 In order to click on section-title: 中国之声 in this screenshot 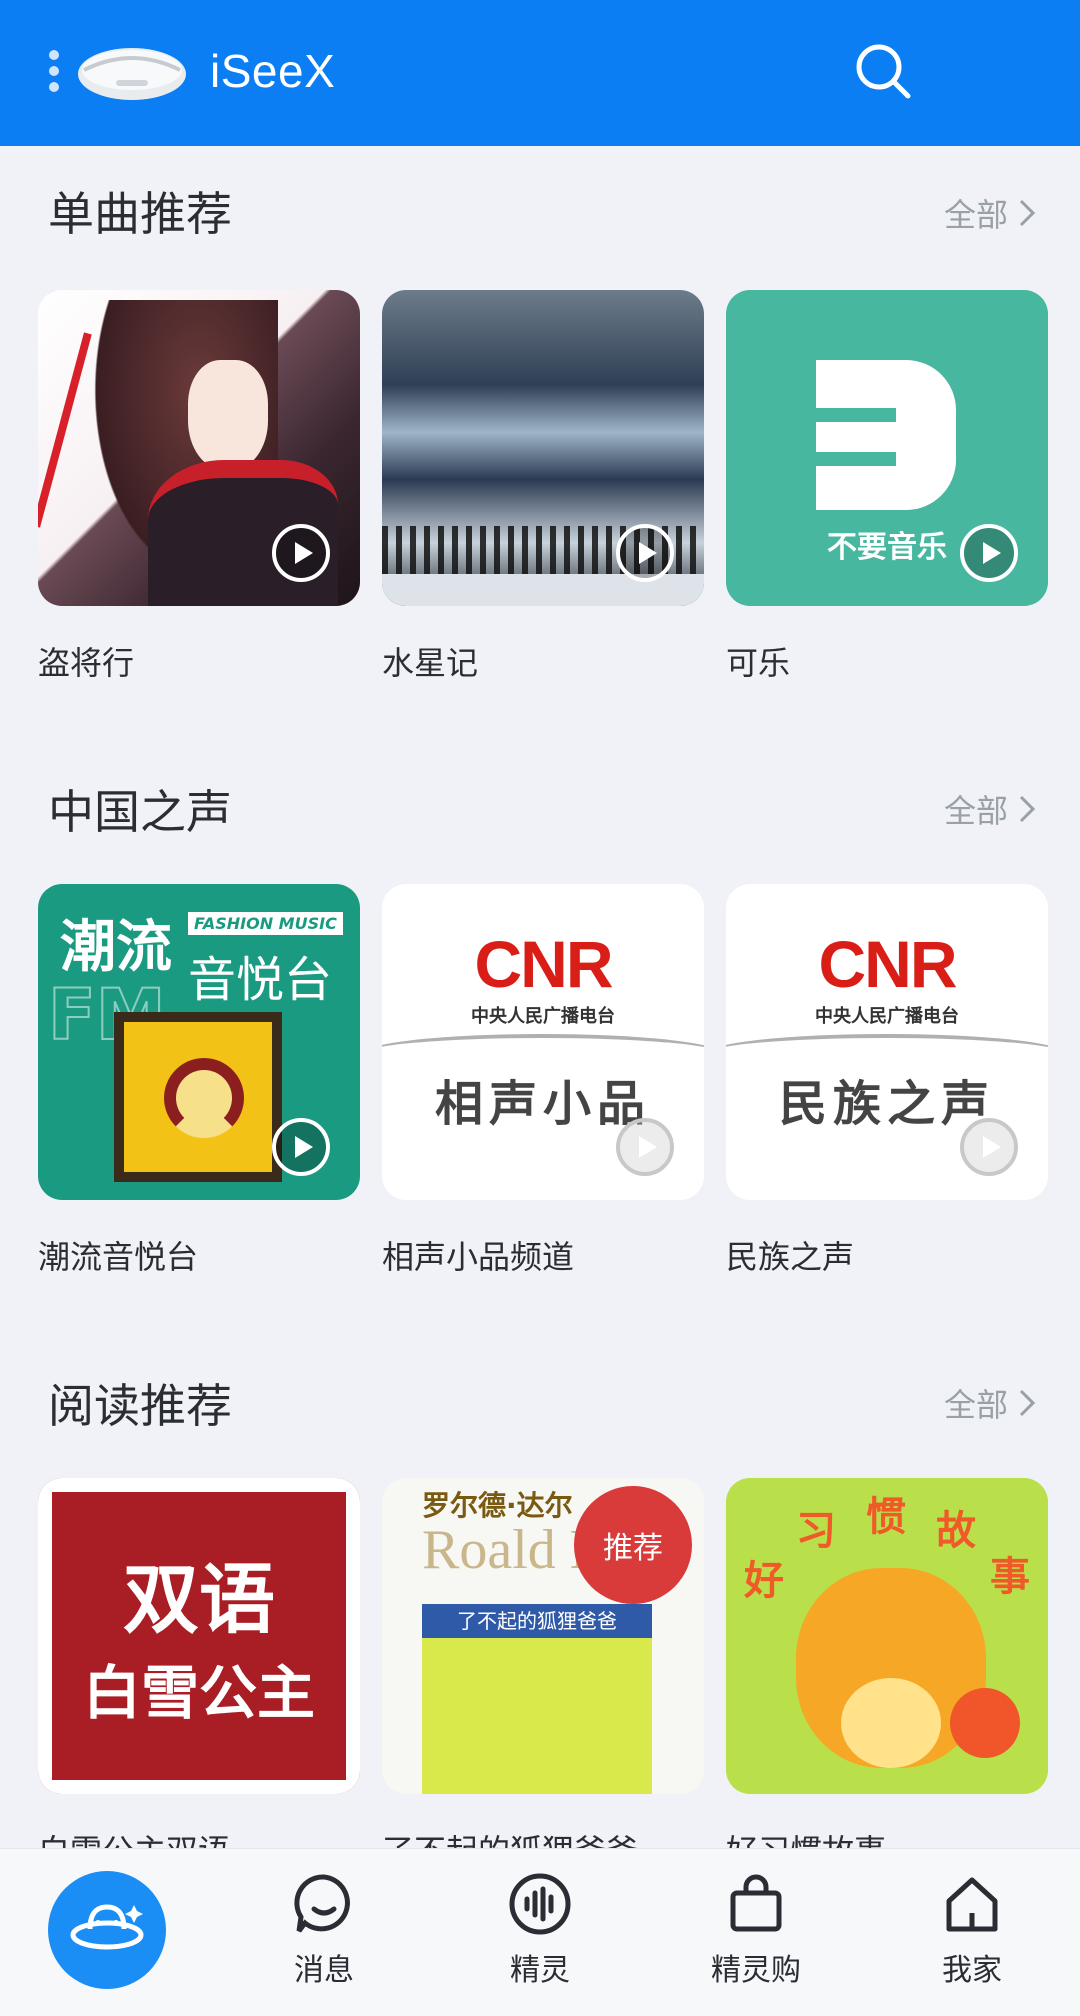, I will do `click(140, 812)`.